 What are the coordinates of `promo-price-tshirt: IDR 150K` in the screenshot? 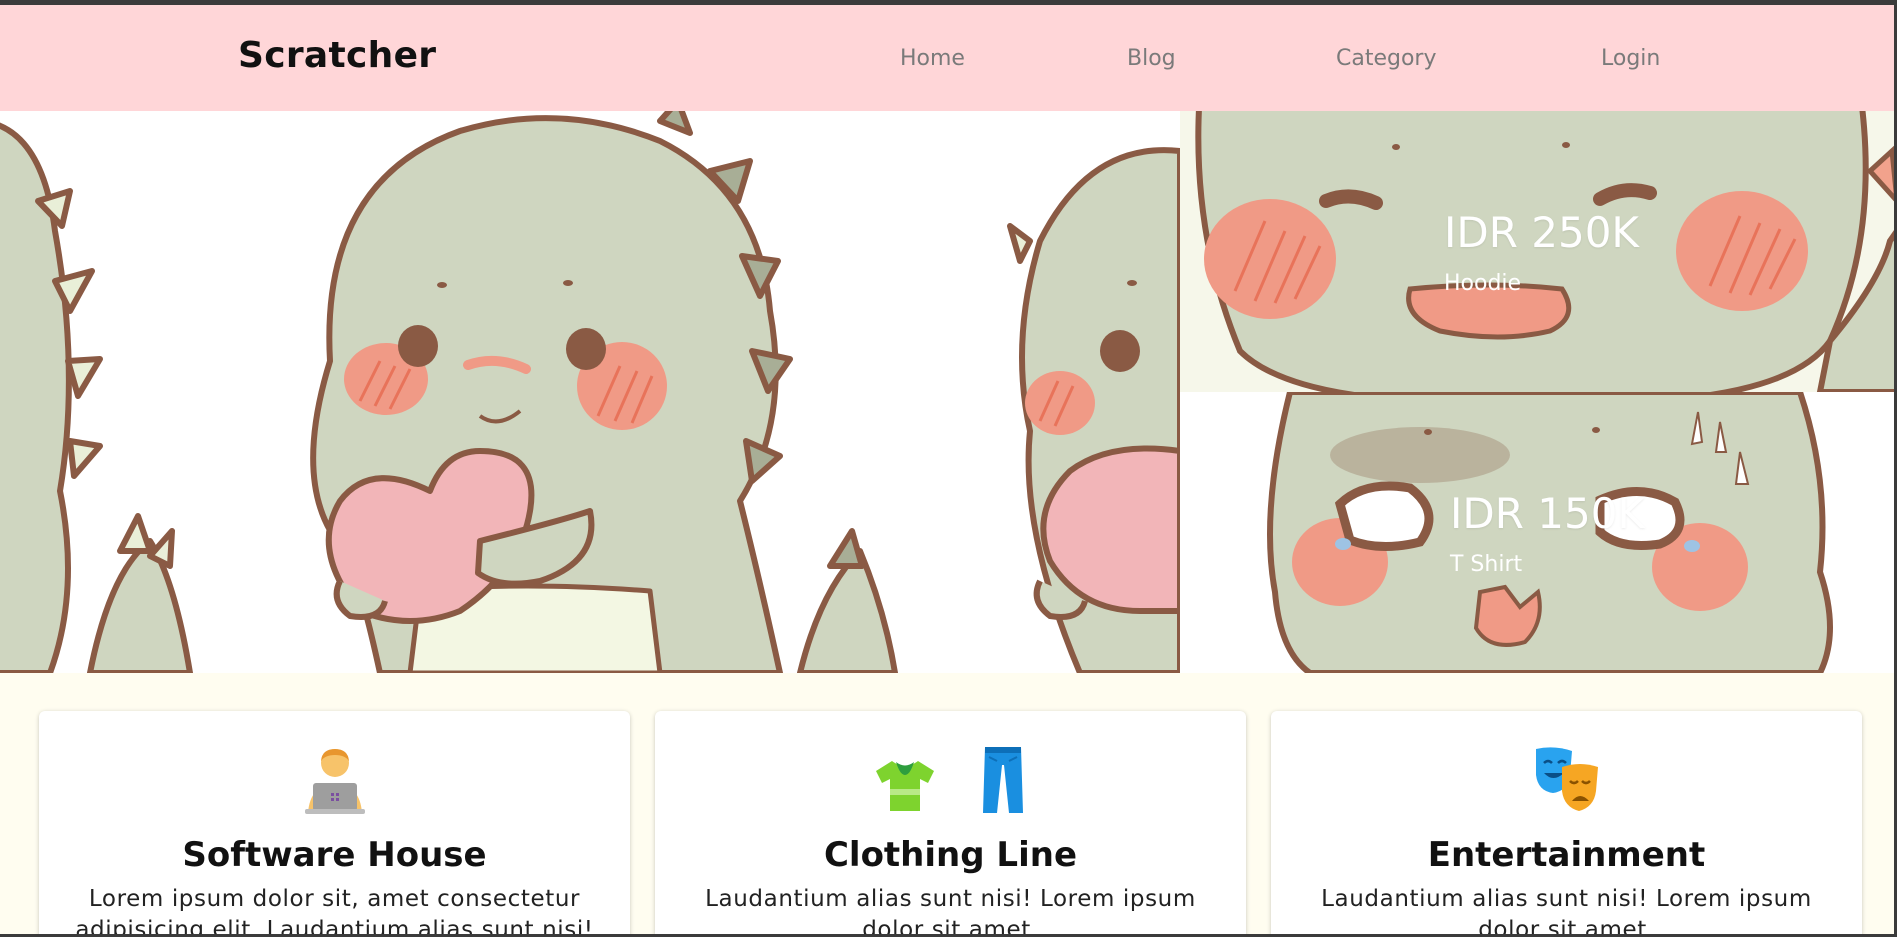 It's located at (1547, 513).